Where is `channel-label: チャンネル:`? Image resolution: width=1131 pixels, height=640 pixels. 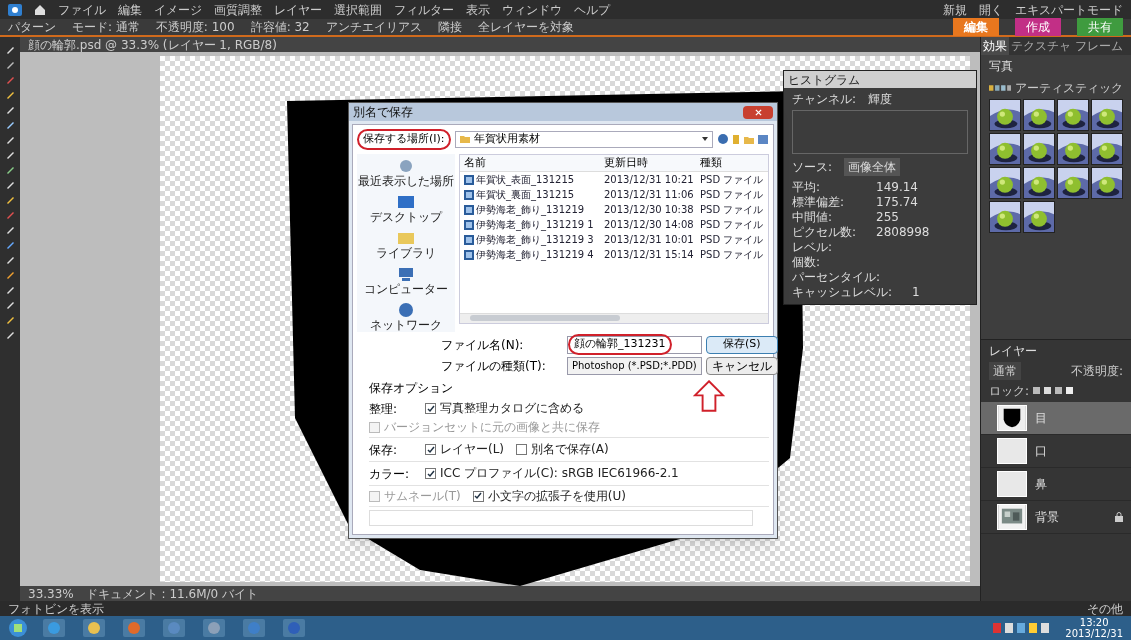
channel-label: チャンネル: is located at coordinates (824, 99).